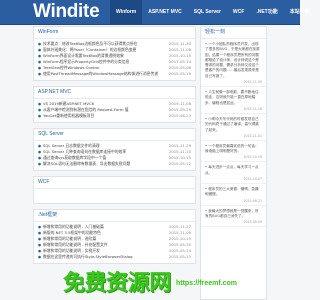  What do you see at coordinates (179, 256) in the screenshot?
I see `article-date: 2015-05-13` at bounding box center [179, 256].